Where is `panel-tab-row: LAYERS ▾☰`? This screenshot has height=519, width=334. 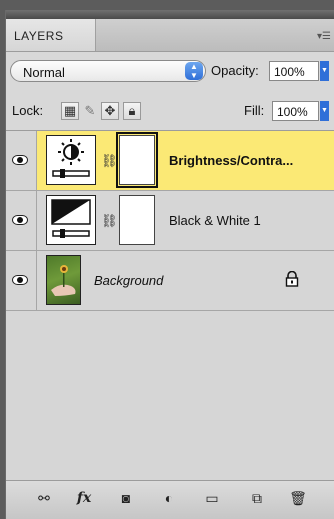
panel-tab-row: LAYERS ▾☰ is located at coordinates (170, 35).